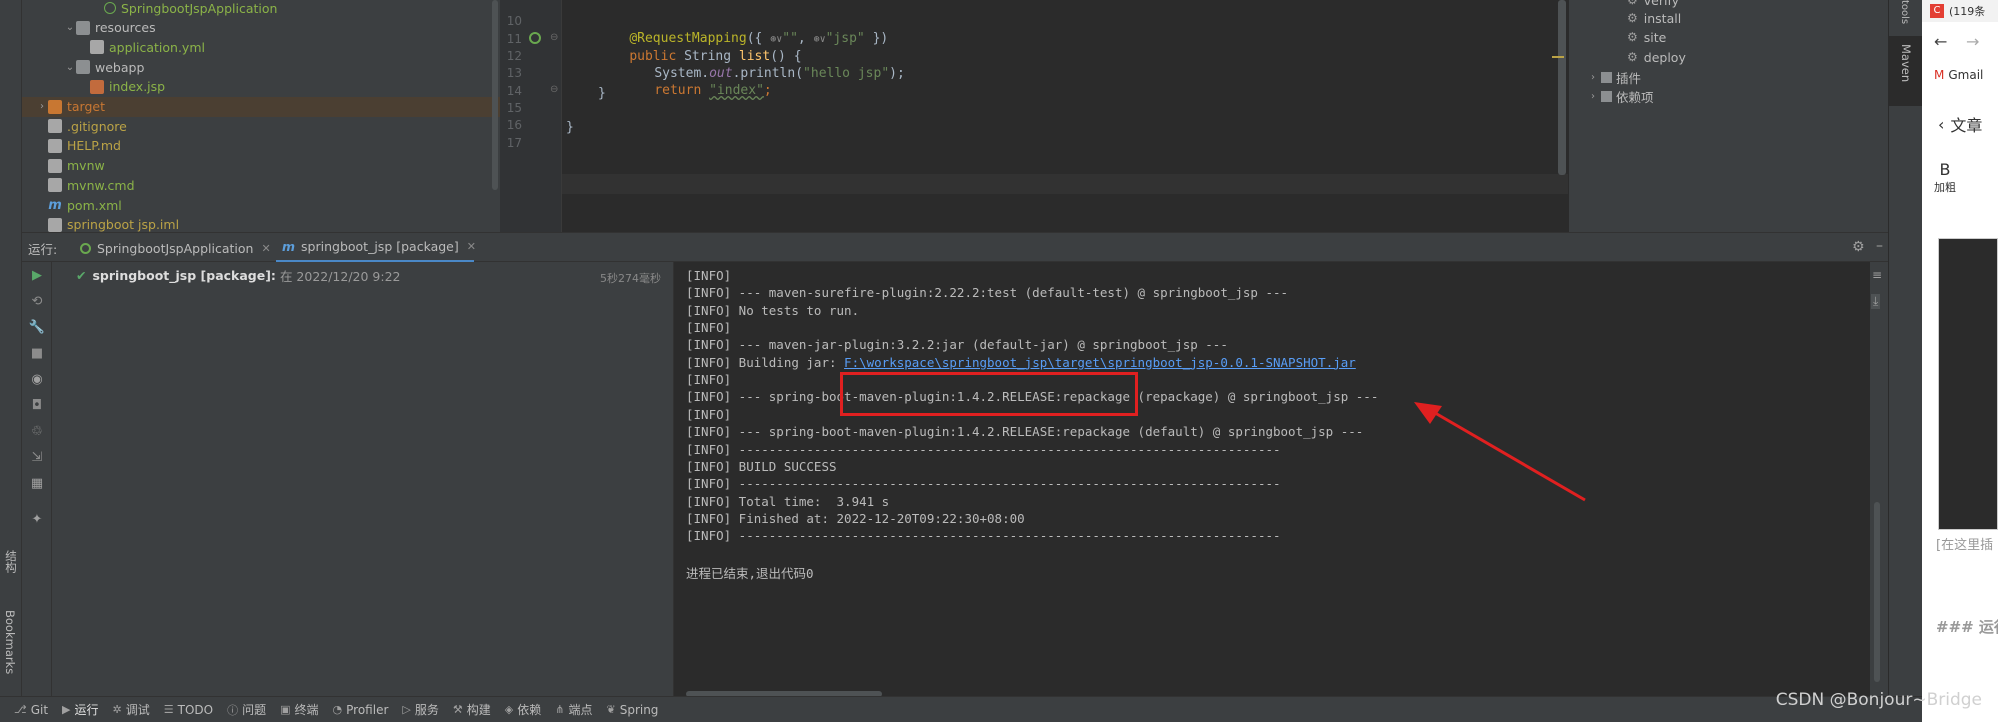  What do you see at coordinates (1879, 246) in the screenshot?
I see `minimize-icon: –` at bounding box center [1879, 246].